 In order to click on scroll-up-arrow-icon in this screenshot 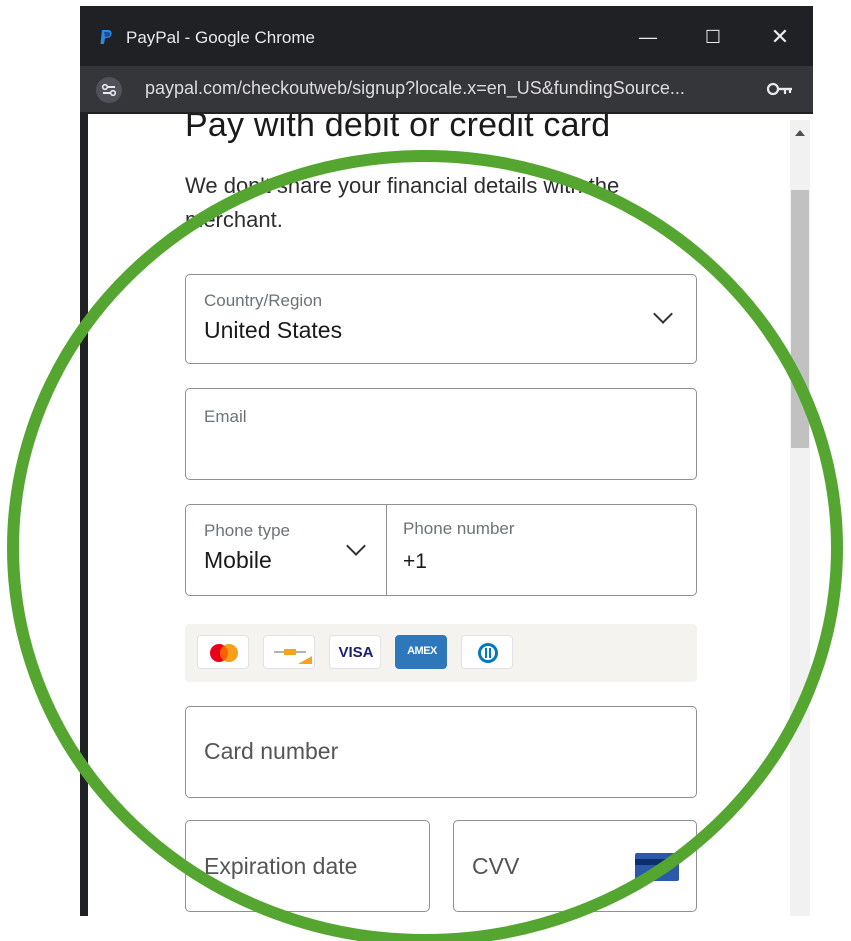, I will do `click(800, 133)`.